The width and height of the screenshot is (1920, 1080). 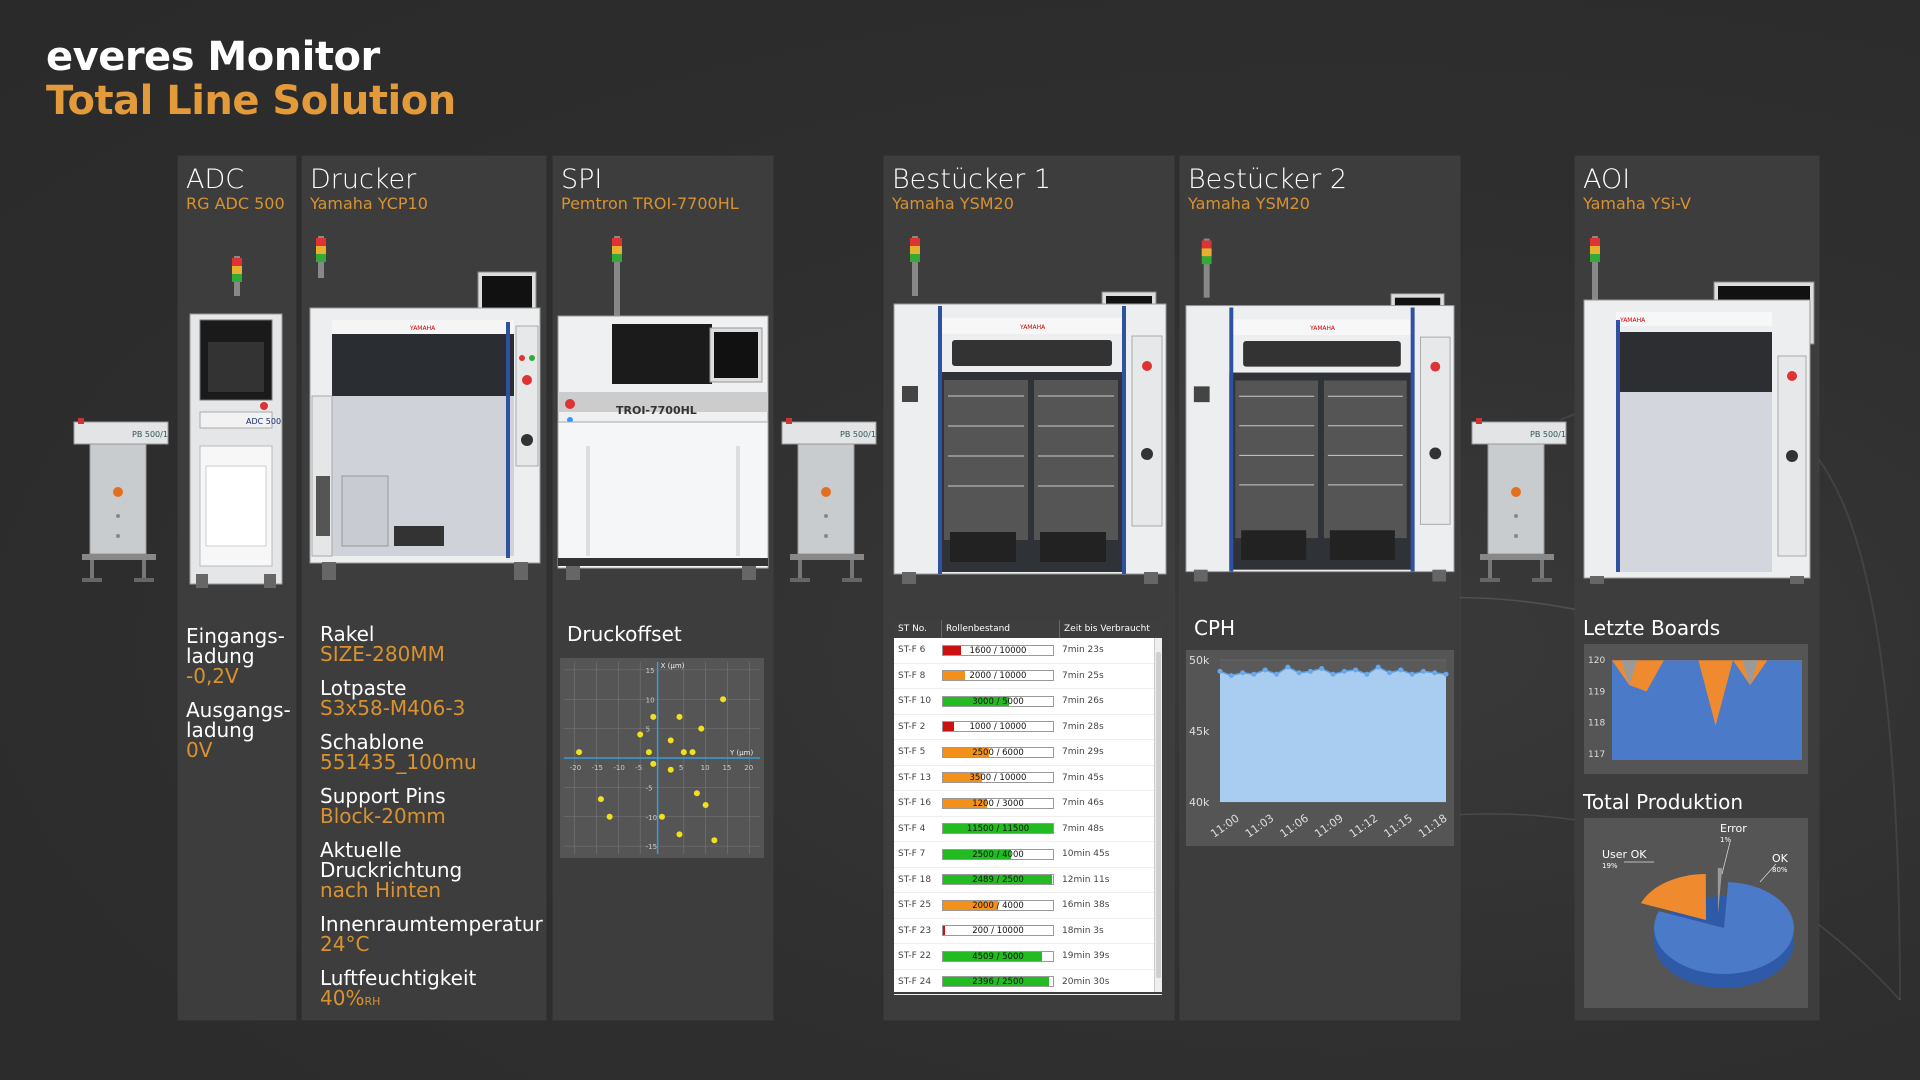 I want to click on param-value: 0V, so click(x=199, y=750).